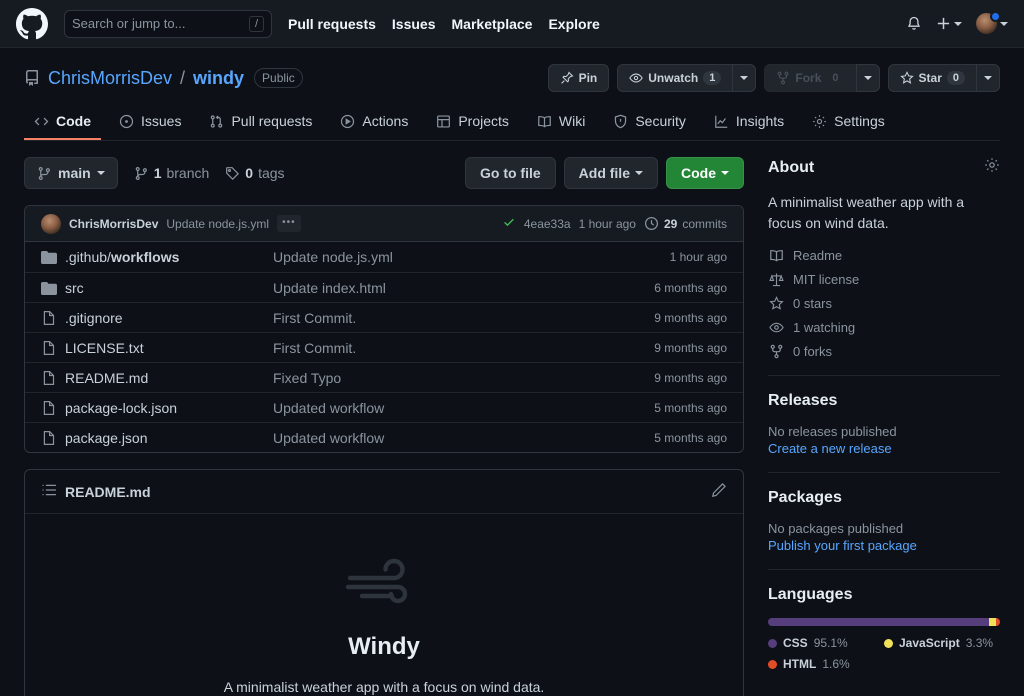  Describe the element at coordinates (795, 643) in the screenshot. I see `language-name: CSS` at that location.